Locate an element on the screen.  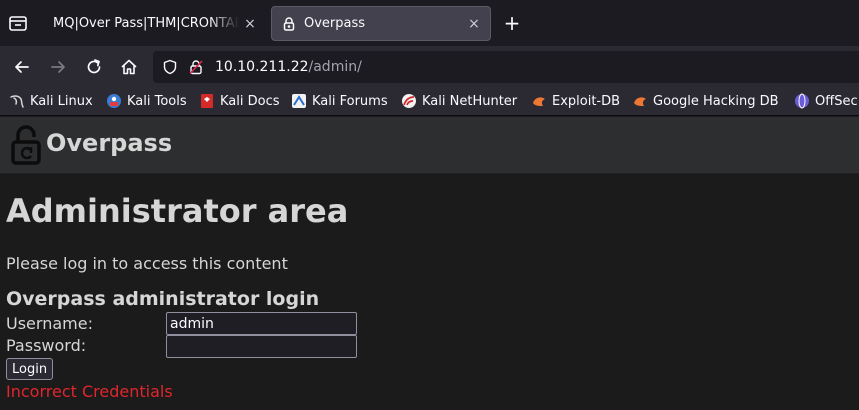
site-name: Overpass is located at coordinates (109, 143).